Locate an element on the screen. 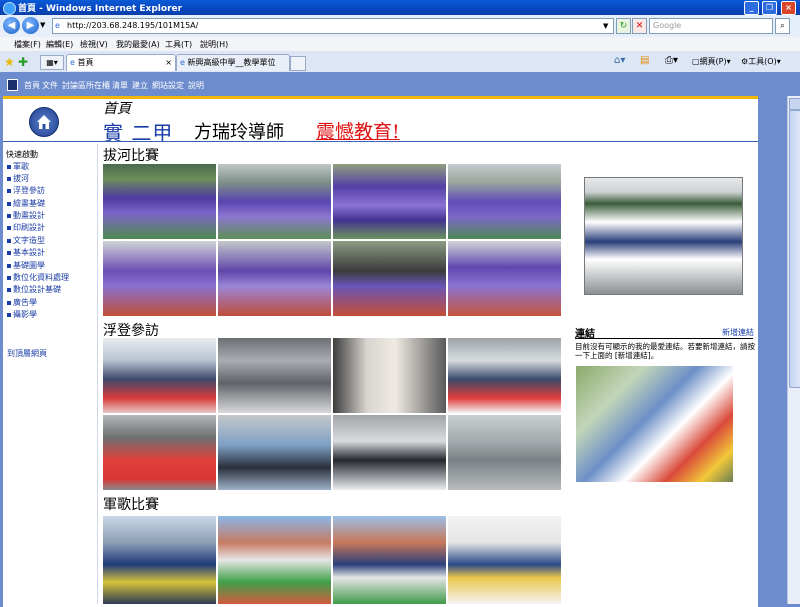  sidebar-item: 拔河 is located at coordinates (18, 178).